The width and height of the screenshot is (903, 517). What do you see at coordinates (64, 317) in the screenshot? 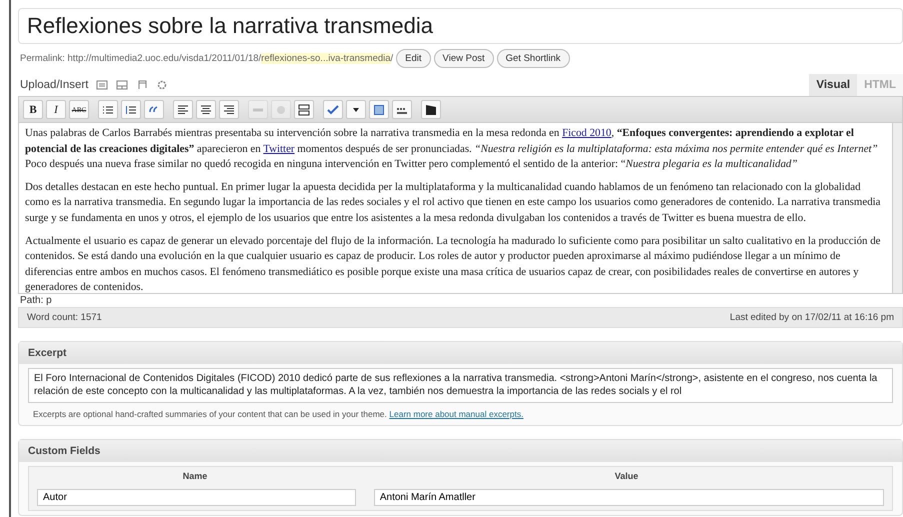
I see `word-count: Word count: 1571` at bounding box center [64, 317].